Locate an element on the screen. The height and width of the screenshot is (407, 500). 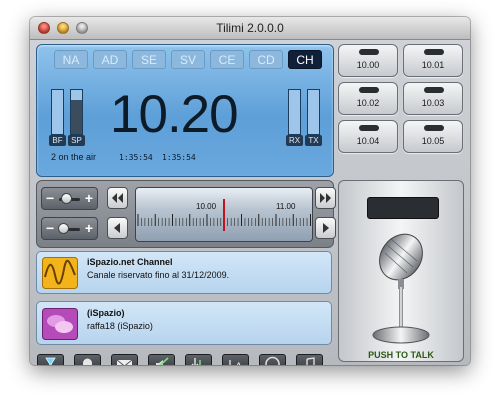
preset-button-1: 10.00 is located at coordinates (368, 60).